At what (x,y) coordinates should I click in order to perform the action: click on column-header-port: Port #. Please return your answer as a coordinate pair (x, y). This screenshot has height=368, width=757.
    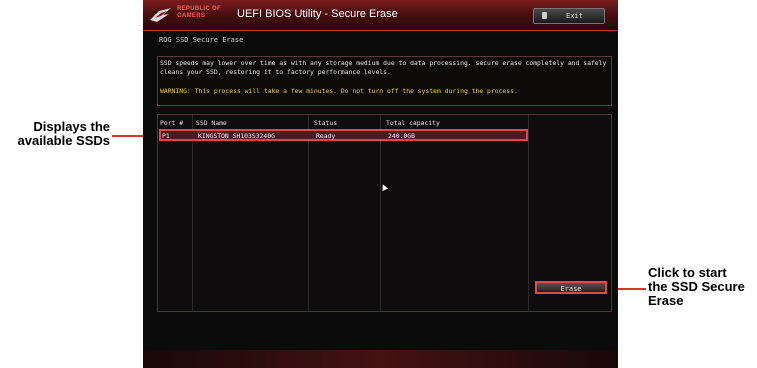
    Looking at the image, I should click on (172, 123).